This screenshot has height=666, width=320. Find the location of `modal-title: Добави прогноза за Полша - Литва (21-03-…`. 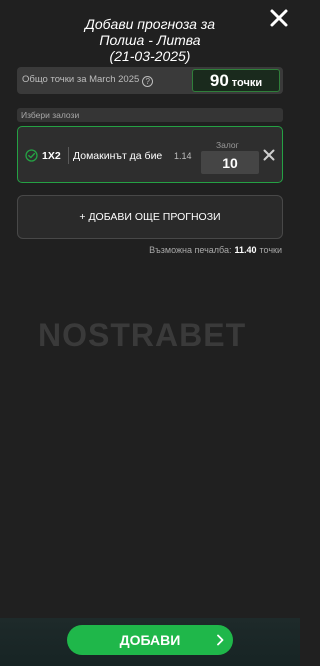

modal-title: Добави прогноза за Полша - Литва (21-03-… is located at coordinates (150, 40).